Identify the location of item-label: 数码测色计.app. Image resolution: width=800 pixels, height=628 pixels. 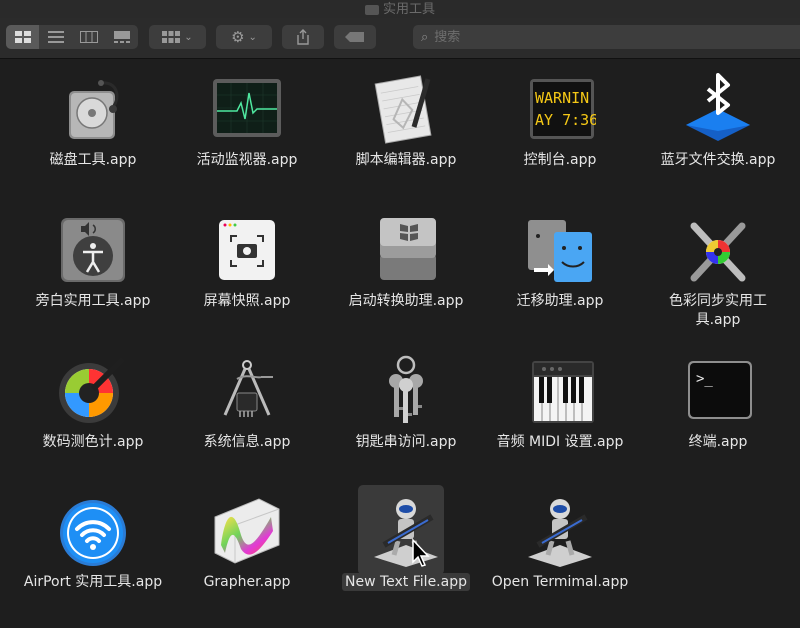
(93, 442).